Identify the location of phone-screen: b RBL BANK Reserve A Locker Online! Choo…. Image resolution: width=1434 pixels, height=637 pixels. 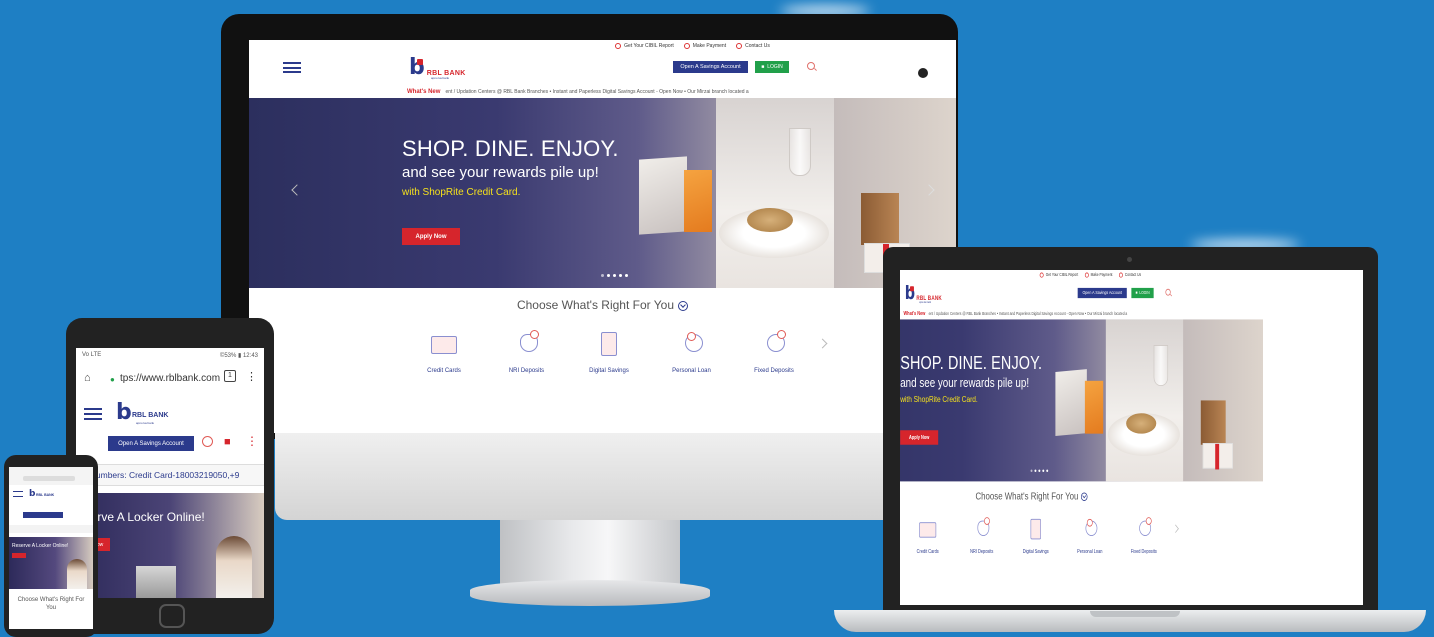
(51, 548).